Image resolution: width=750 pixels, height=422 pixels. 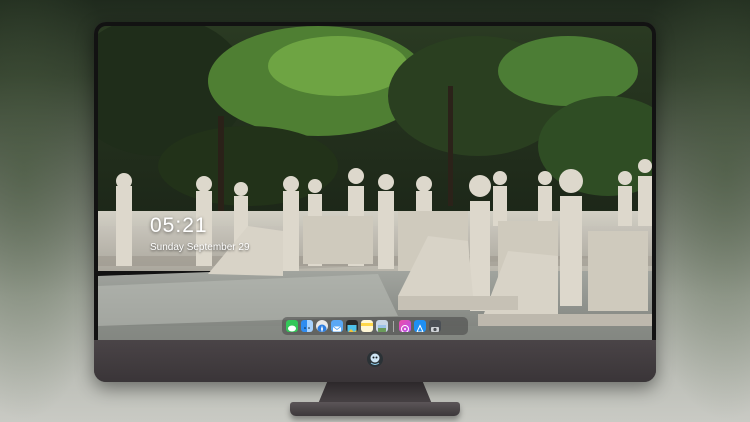 I want to click on lock-screen-time: 05:21, so click(x=179, y=225).